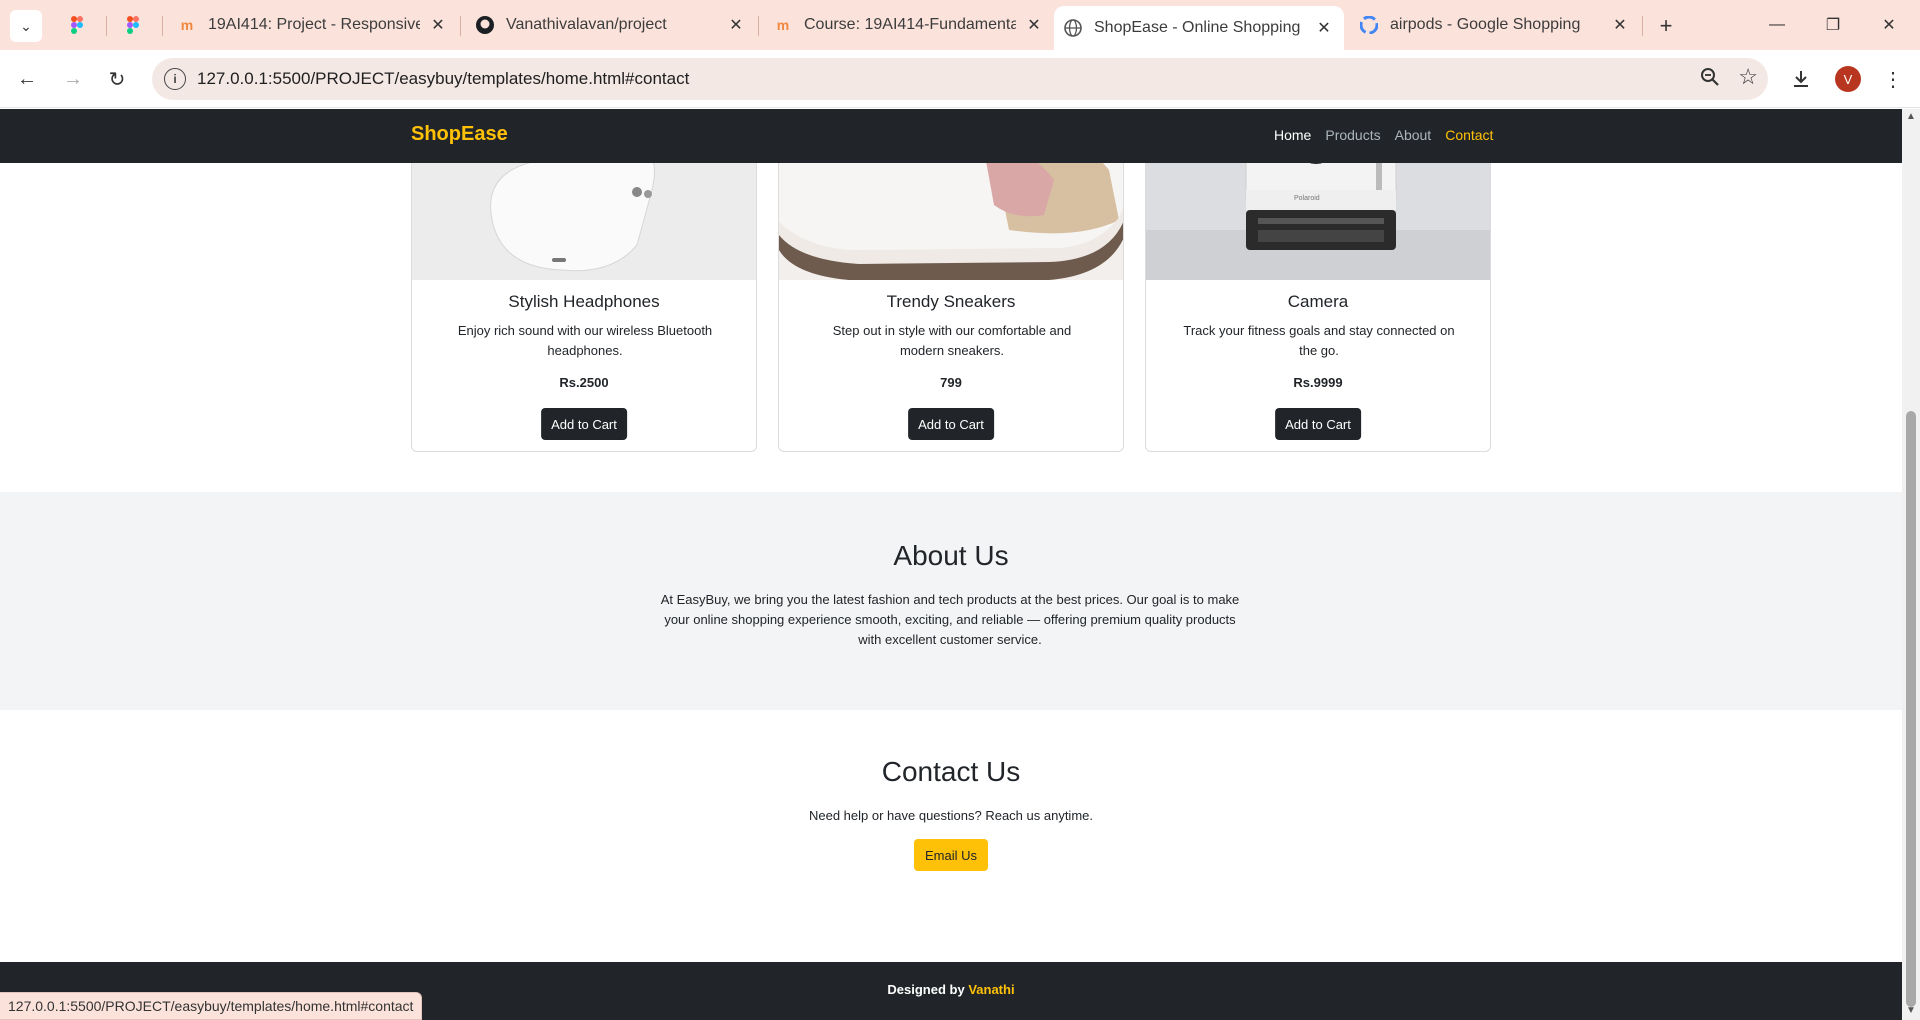  Describe the element at coordinates (1911, 709) in the screenshot. I see `scrollbar-thumb` at that location.